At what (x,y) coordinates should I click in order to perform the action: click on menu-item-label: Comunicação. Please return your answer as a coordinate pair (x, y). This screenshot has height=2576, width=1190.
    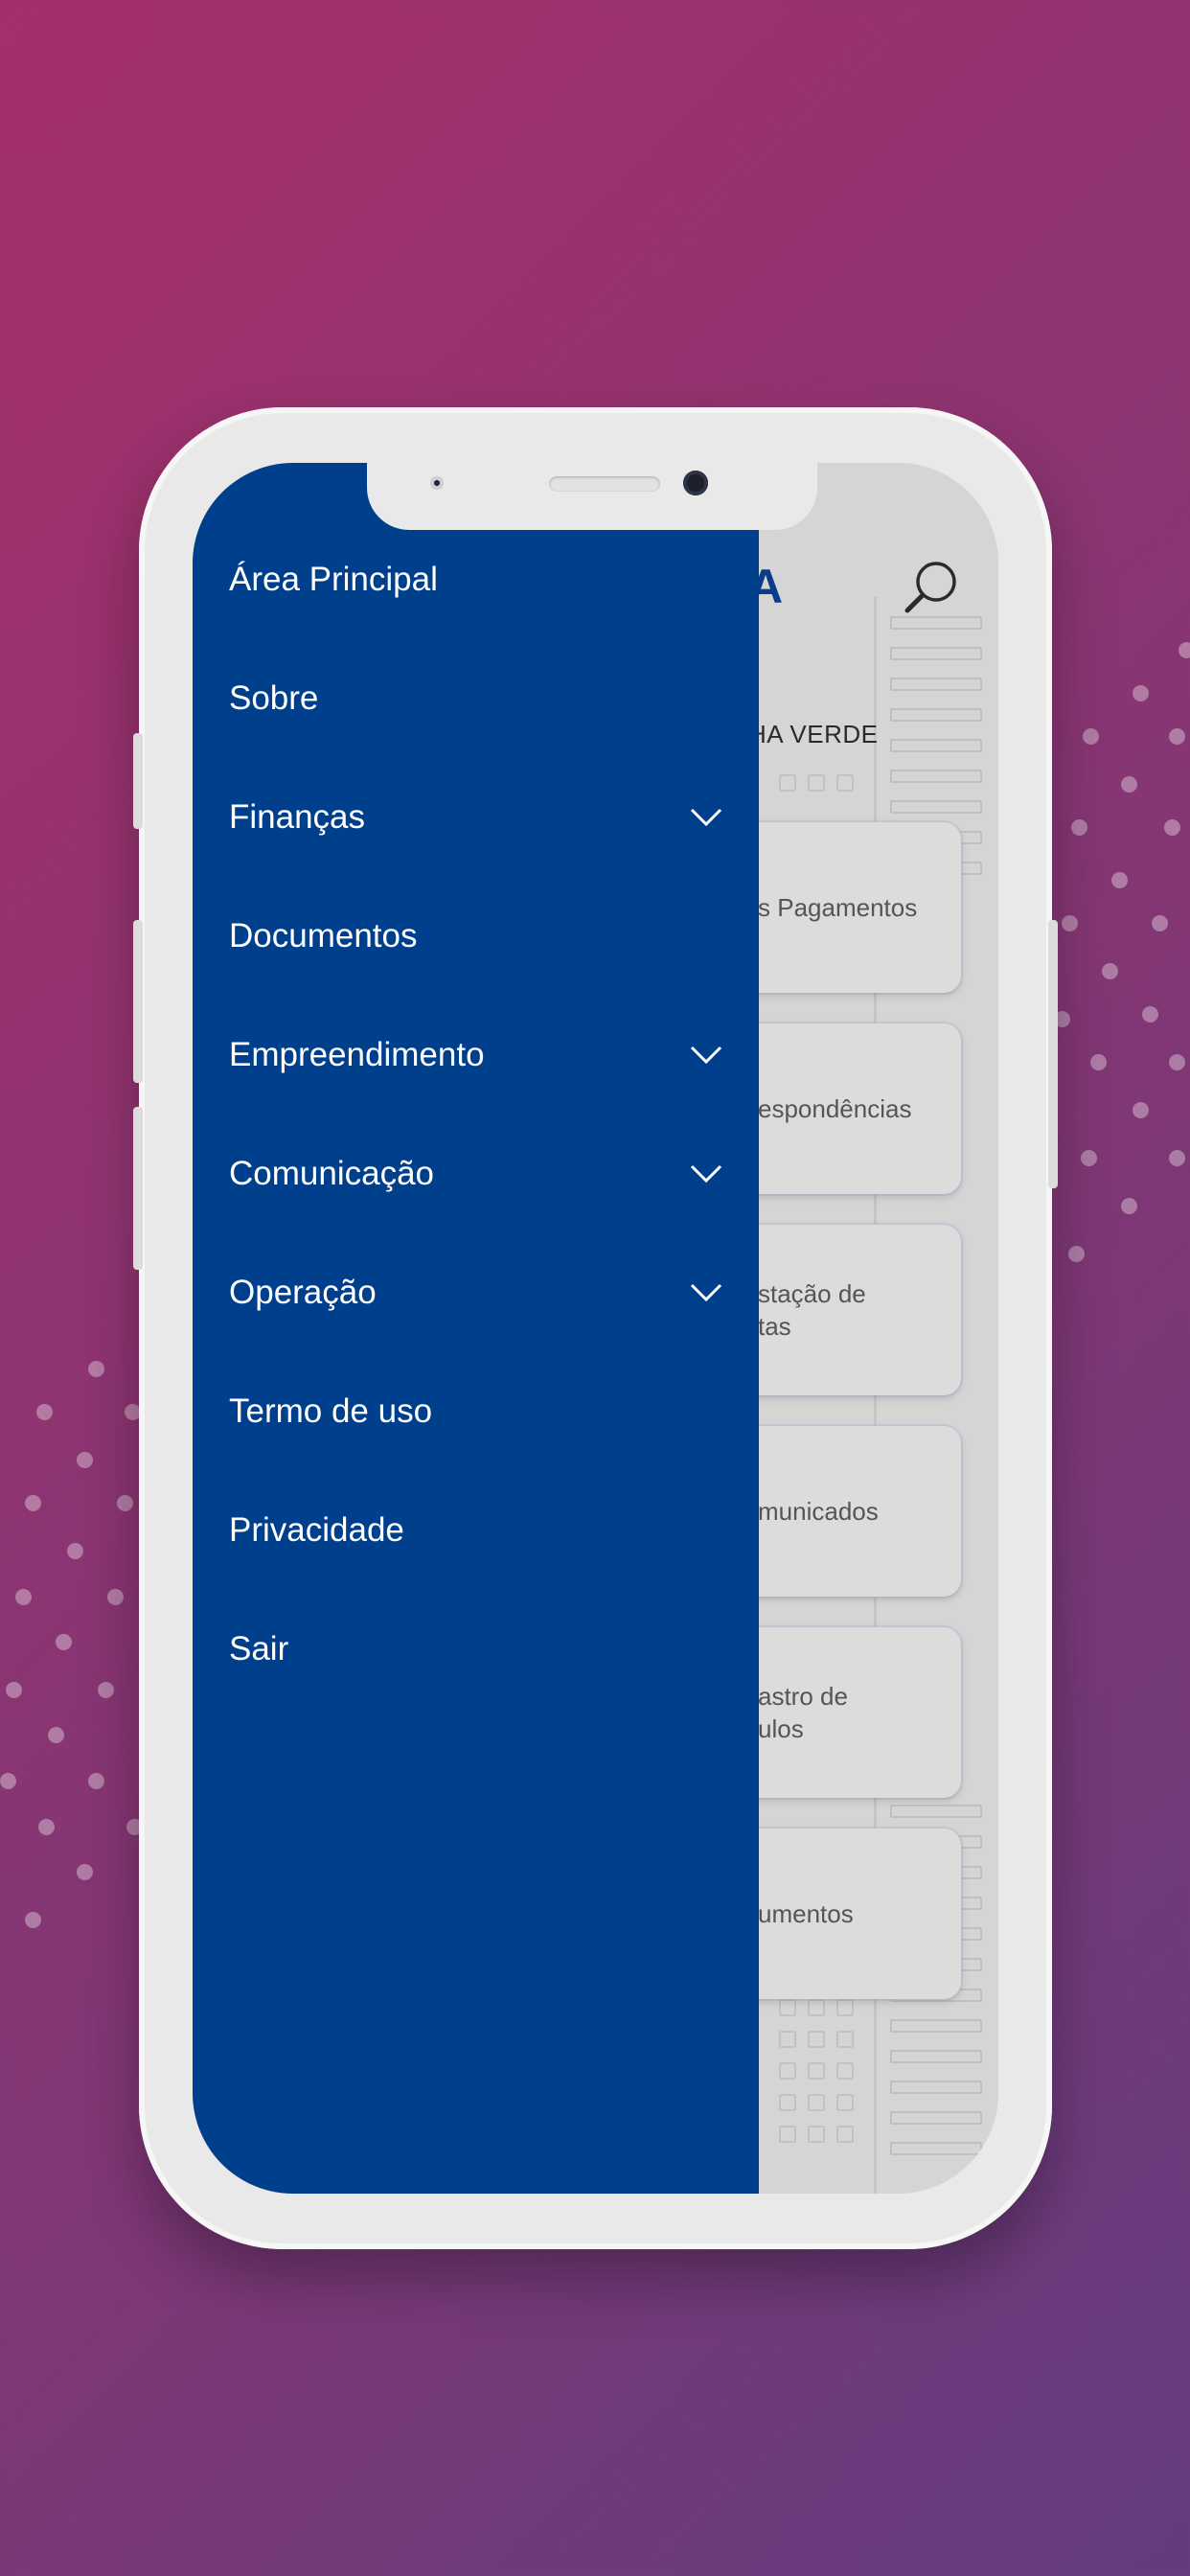
    Looking at the image, I should click on (332, 1173).